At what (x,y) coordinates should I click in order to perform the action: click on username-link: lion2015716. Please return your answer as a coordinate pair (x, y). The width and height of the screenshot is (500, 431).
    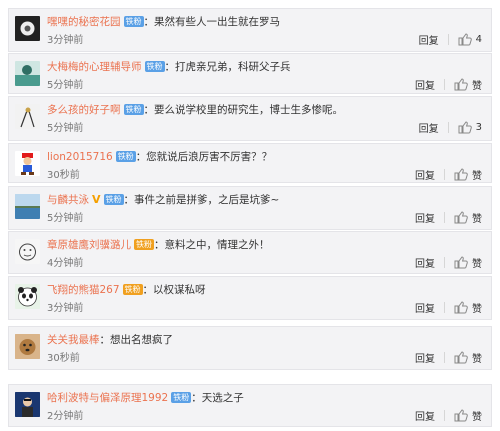
    Looking at the image, I should click on (80, 157).